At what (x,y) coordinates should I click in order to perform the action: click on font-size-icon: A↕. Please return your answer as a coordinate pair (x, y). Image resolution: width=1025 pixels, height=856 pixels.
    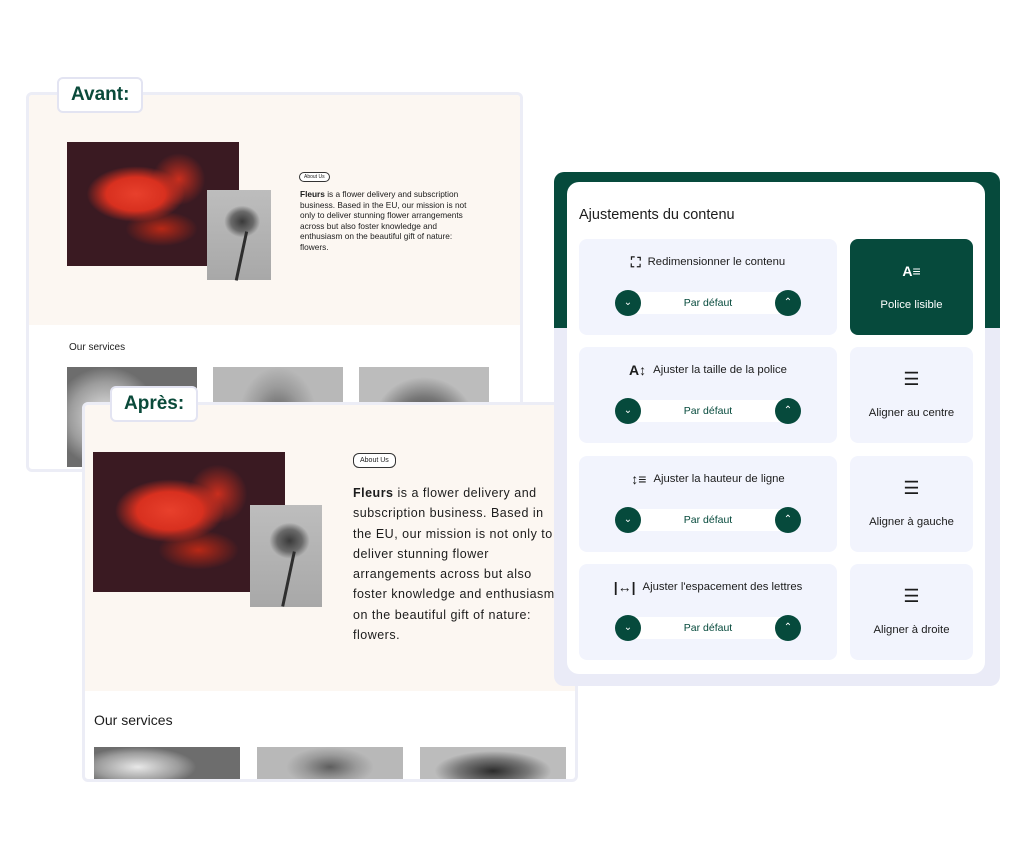
    Looking at the image, I should click on (638, 370).